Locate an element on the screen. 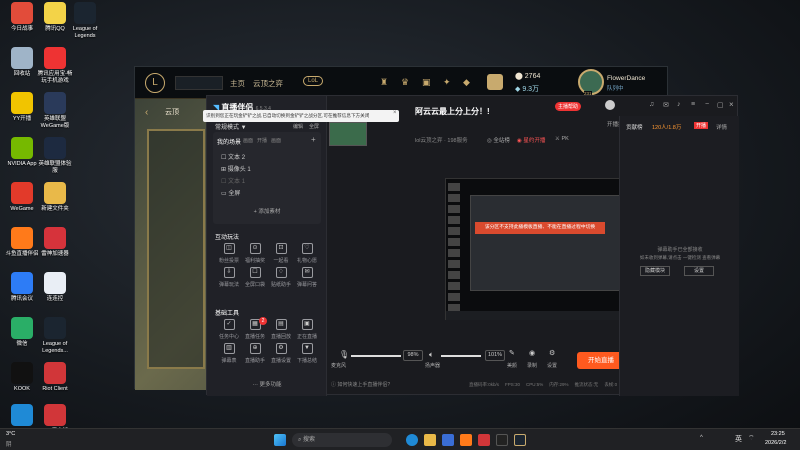  source-item: ▭ 全屏 is located at coordinates (230, 192).